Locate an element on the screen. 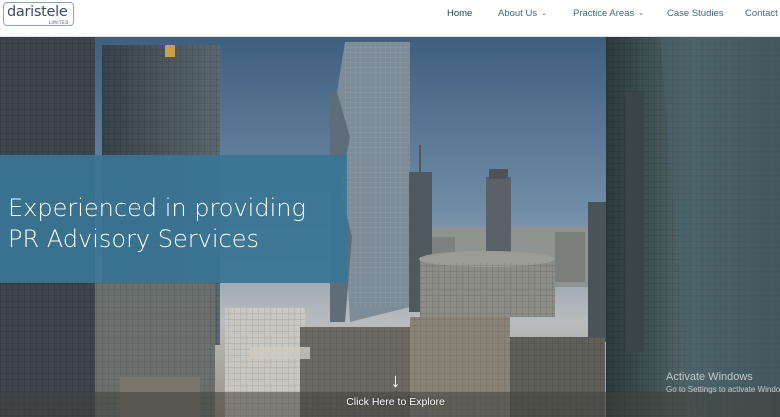 The width and height of the screenshot is (780, 417). nav-item-label: Home is located at coordinates (460, 13).